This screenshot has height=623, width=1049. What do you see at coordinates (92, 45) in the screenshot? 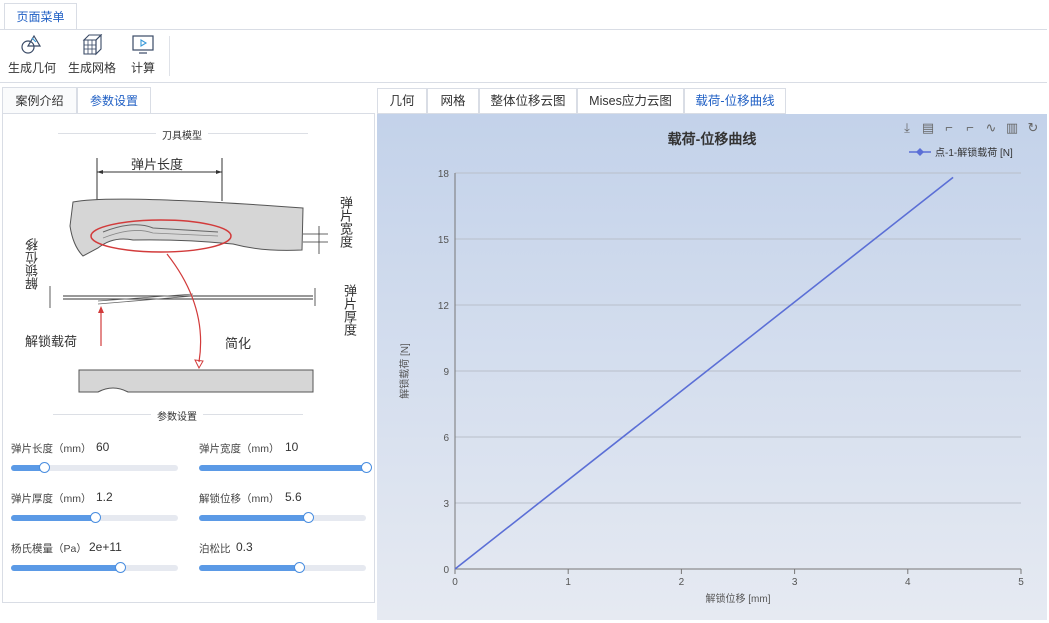
I see `mesh-icon` at bounding box center [92, 45].